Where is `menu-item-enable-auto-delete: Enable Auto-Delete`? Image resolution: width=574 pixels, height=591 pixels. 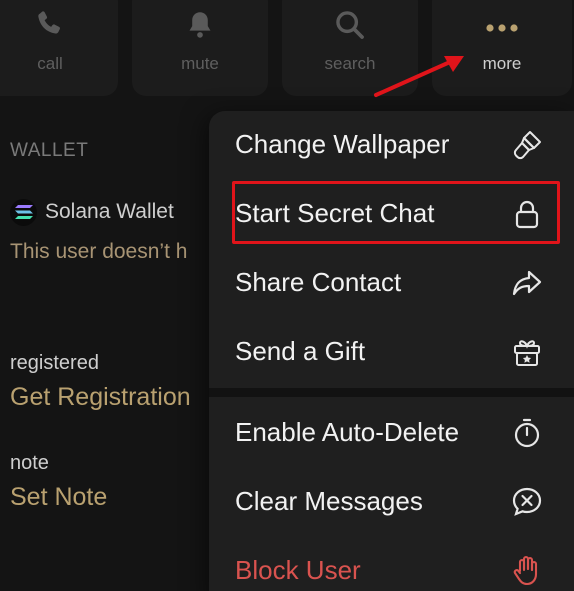 menu-item-enable-auto-delete: Enable Auto-Delete is located at coordinates (391, 433).